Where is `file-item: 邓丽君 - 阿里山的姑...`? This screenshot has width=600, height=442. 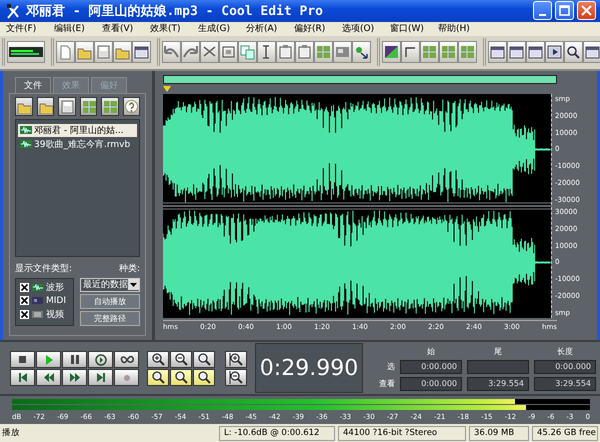 file-item: 邓丽君 - 阿里山的姑... is located at coordinates (77, 130).